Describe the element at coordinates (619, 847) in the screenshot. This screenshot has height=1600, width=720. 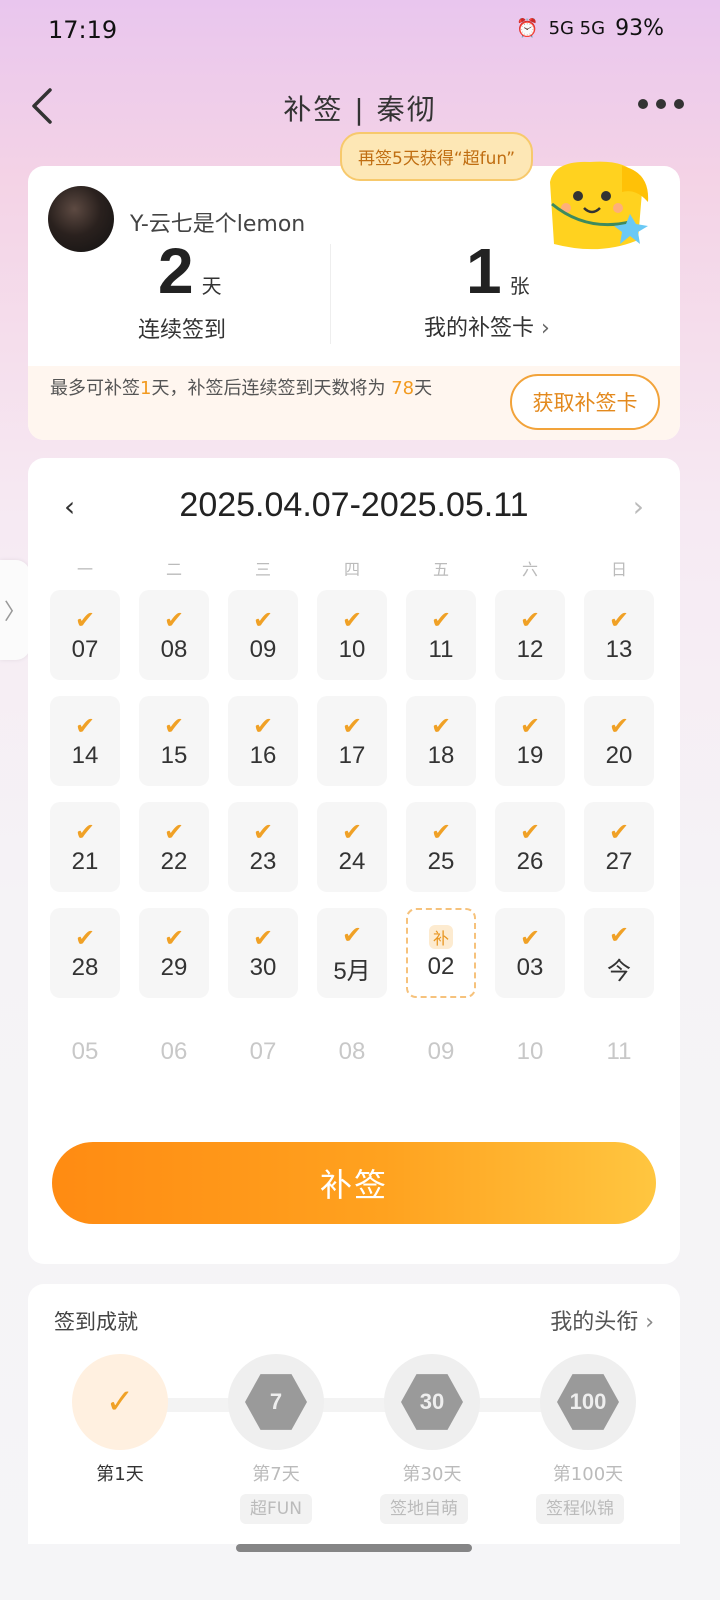
I see `calendar-day: ✔ 27` at that location.